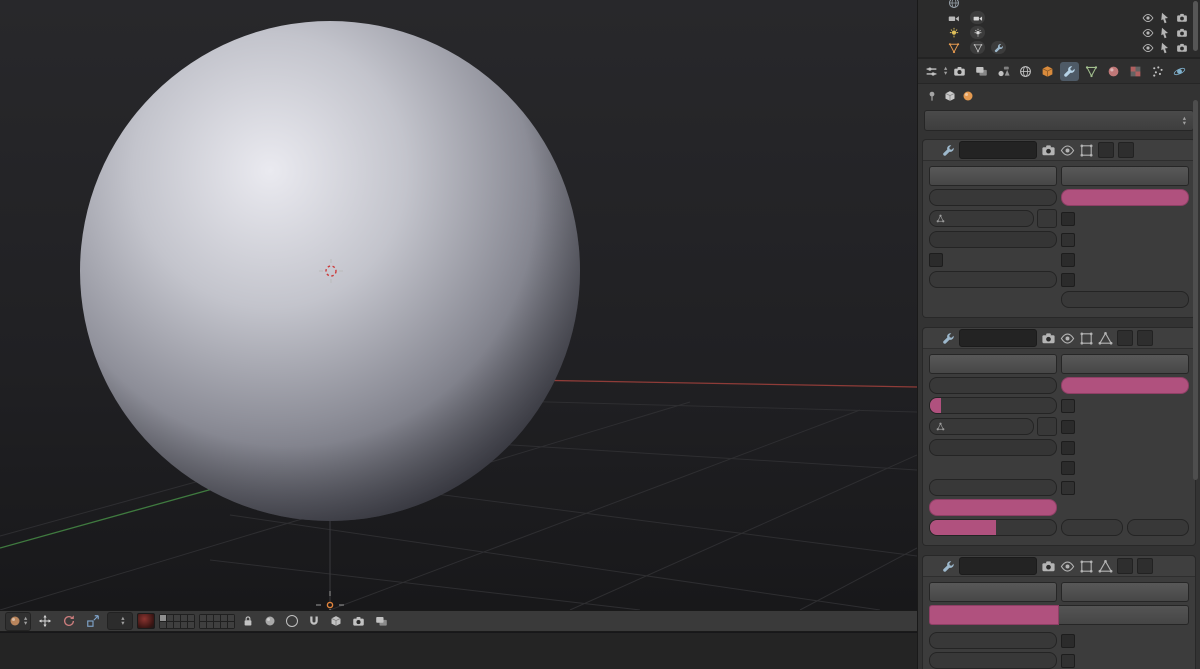  Describe the element at coordinates (993, 259) in the screenshot. I see `crease-edges-checkbox` at that location.